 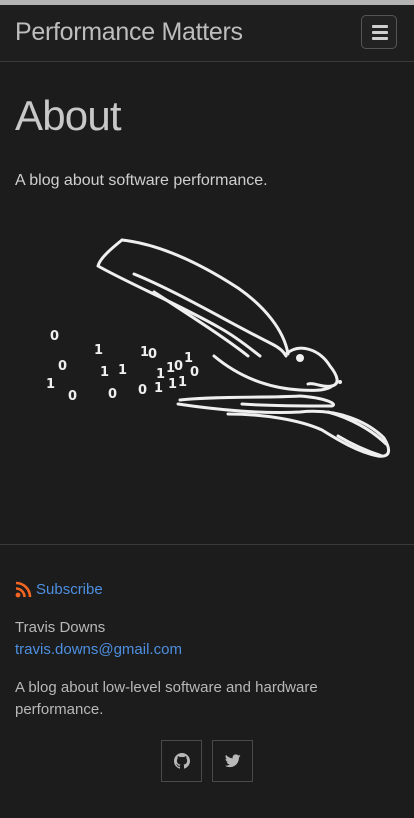 What do you see at coordinates (98, 649) in the screenshot?
I see `email-link: travis.downs@gmail.com` at bounding box center [98, 649].